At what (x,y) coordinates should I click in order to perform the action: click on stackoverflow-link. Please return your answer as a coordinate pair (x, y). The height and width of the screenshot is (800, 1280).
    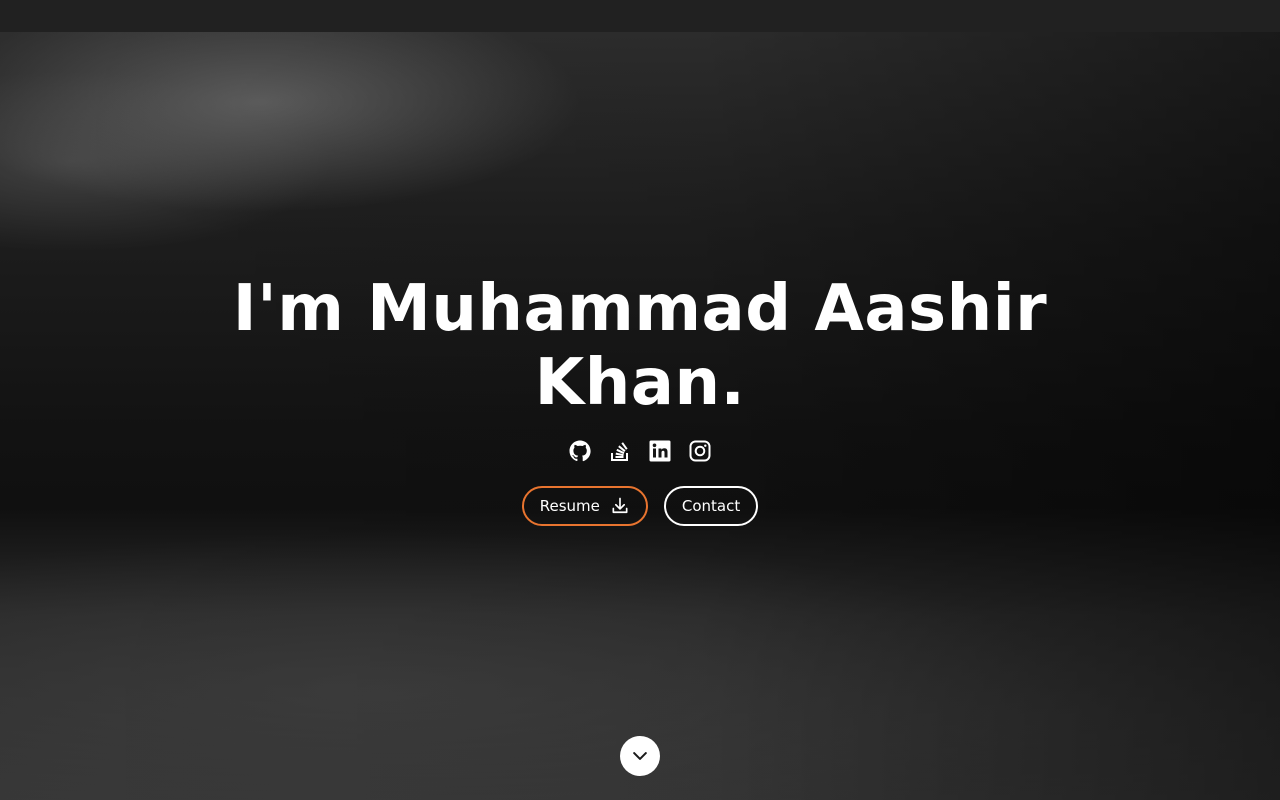
    Looking at the image, I should click on (620, 451).